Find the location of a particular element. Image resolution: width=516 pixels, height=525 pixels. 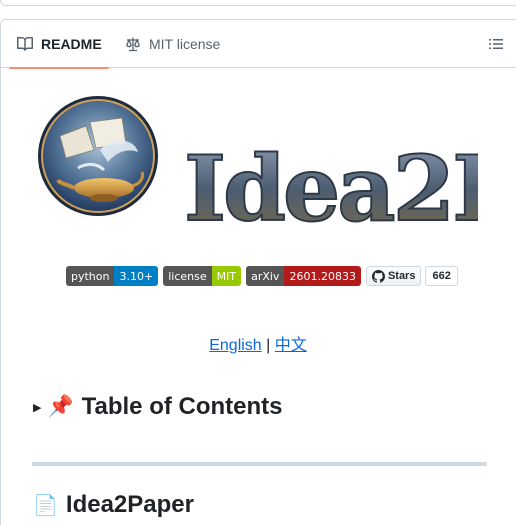

toc-heading: Table of Contents is located at coordinates (182, 406).